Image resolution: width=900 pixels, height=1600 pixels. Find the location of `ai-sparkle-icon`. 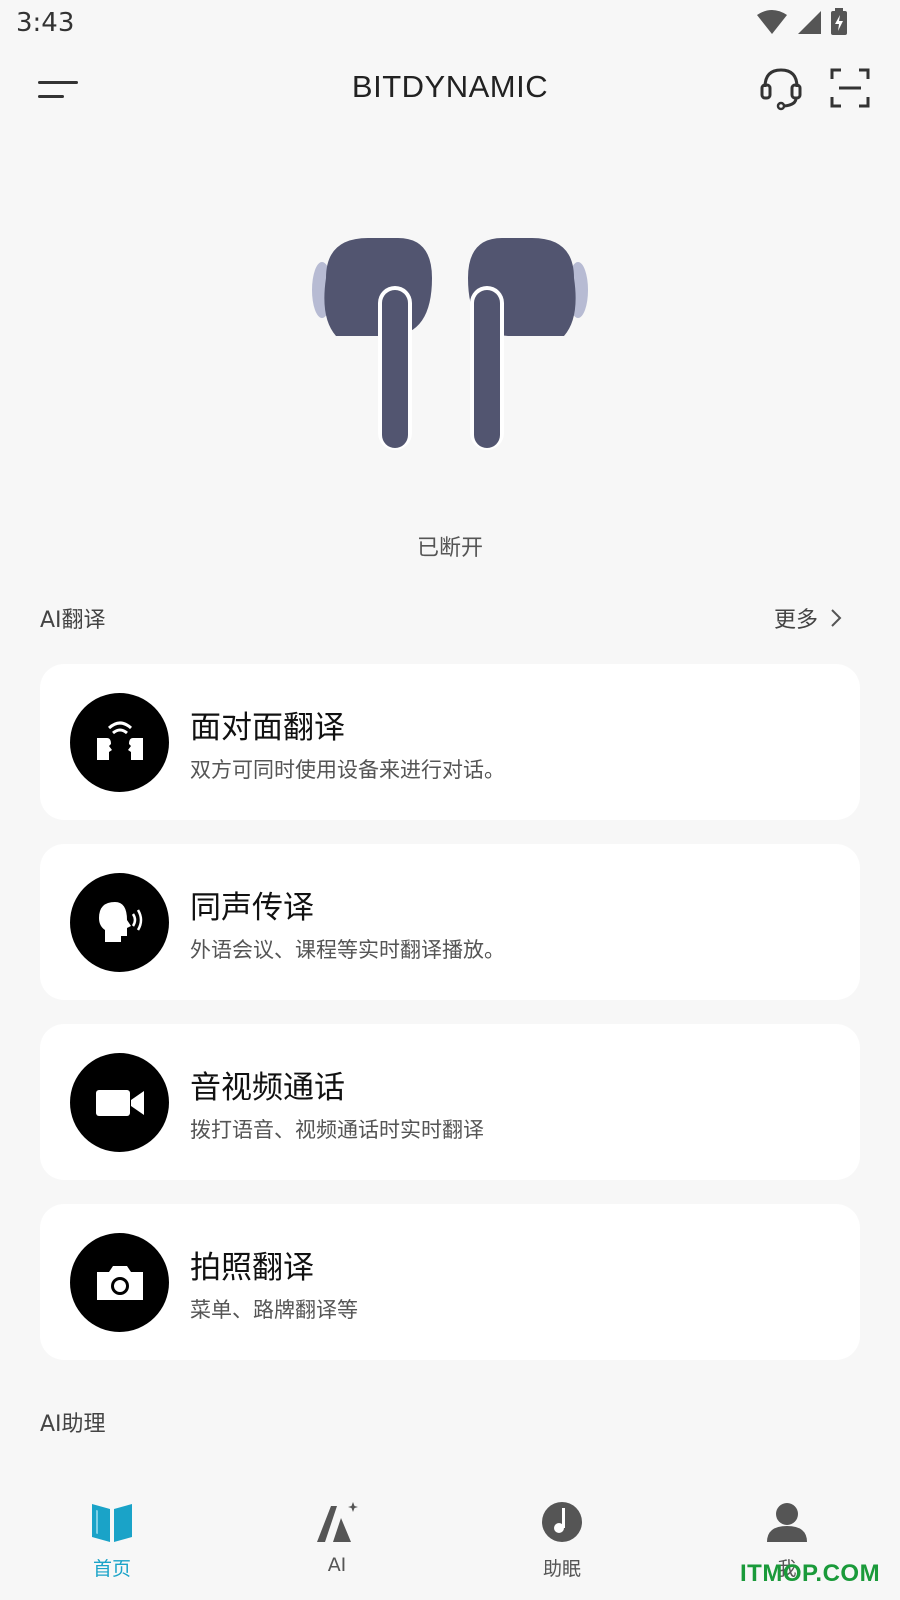

ai-sparkle-icon is located at coordinates (337, 1522).